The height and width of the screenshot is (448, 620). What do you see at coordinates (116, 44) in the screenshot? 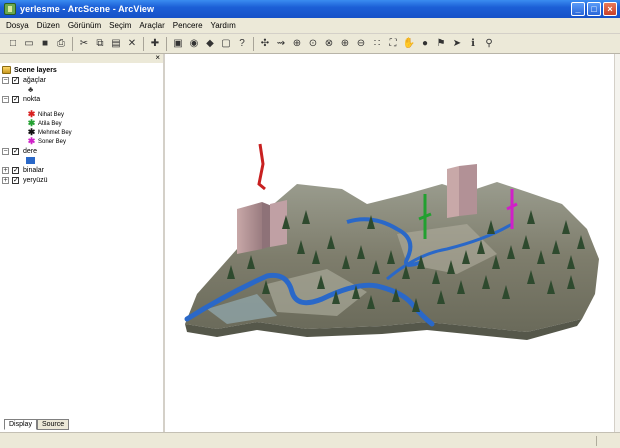
I see `paste-icon: ▤` at bounding box center [116, 44].